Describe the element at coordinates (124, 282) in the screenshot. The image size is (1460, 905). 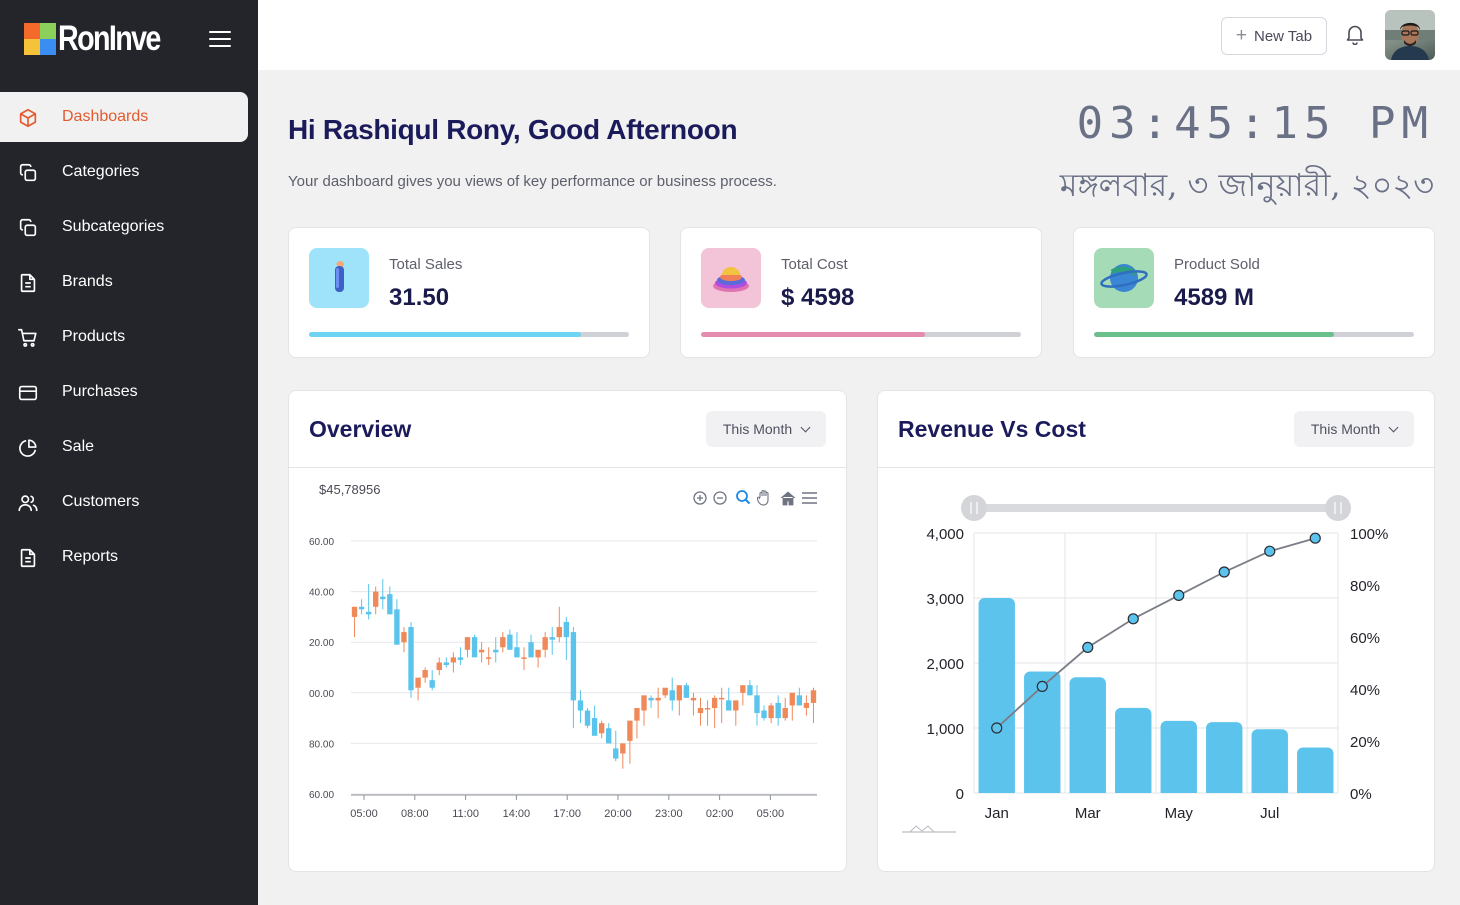
I see `sidebar-item-brands: Brands` at that location.